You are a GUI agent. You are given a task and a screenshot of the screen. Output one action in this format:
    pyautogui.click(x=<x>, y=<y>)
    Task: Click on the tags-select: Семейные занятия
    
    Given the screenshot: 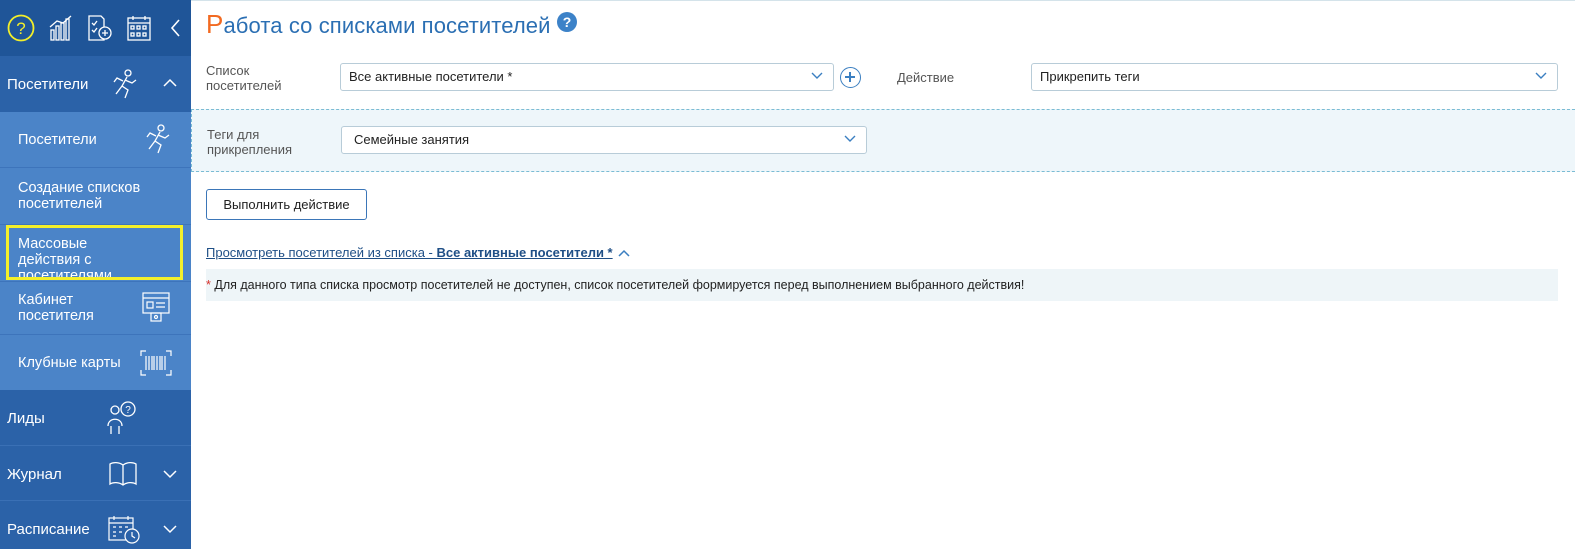 What is the action you would take?
    pyautogui.click(x=604, y=140)
    